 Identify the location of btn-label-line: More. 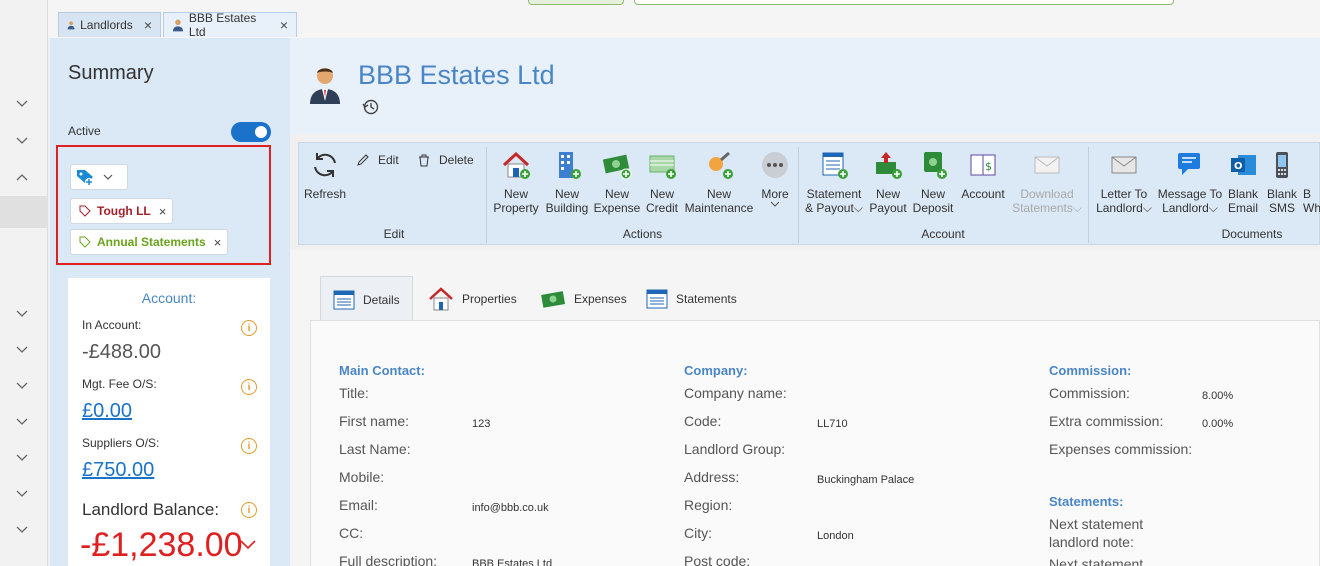
(775, 194).